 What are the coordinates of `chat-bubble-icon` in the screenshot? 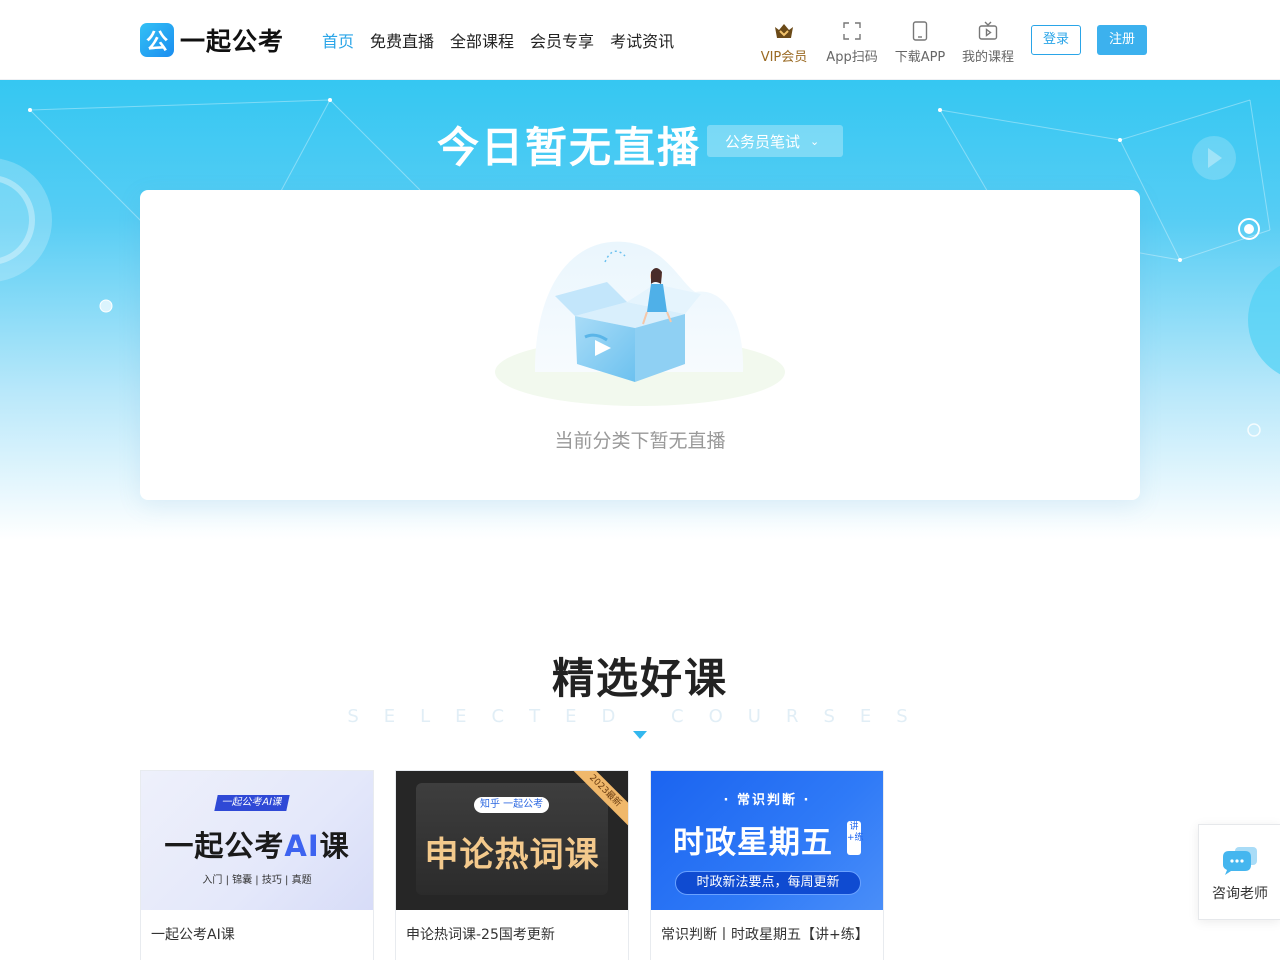 It's located at (1240, 863).